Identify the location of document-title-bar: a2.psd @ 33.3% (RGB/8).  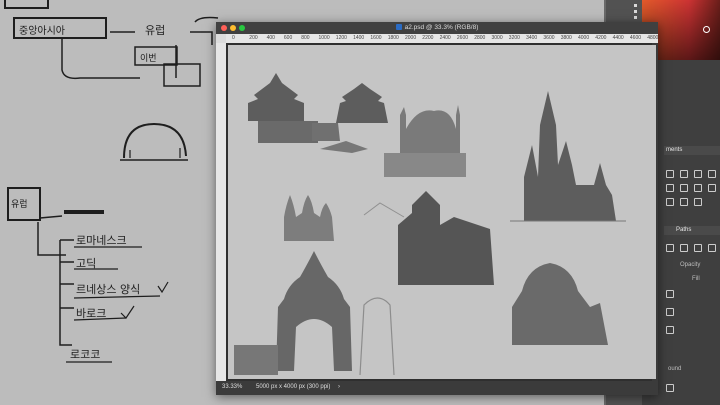
(437, 28).